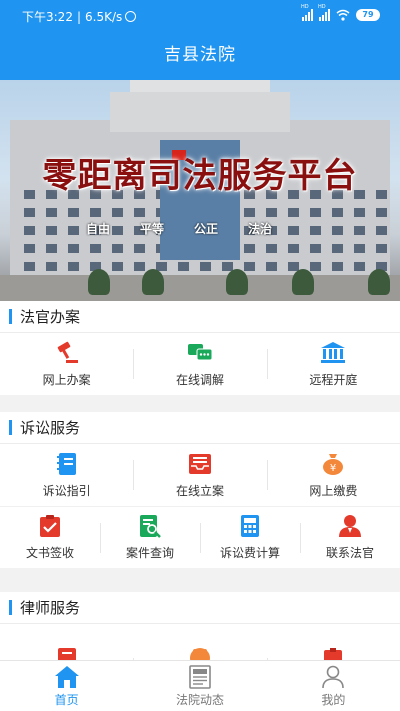  Describe the element at coordinates (200, 55) in the screenshot. I see `page-title: 吉县法院` at that location.